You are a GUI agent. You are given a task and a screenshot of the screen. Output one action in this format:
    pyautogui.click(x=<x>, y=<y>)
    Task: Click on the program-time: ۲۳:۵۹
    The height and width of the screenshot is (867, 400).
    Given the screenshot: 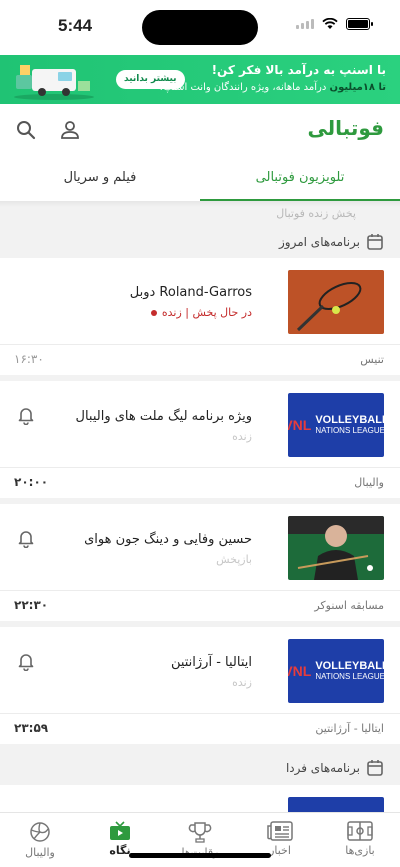 What is the action you would take?
    pyautogui.click(x=31, y=728)
    